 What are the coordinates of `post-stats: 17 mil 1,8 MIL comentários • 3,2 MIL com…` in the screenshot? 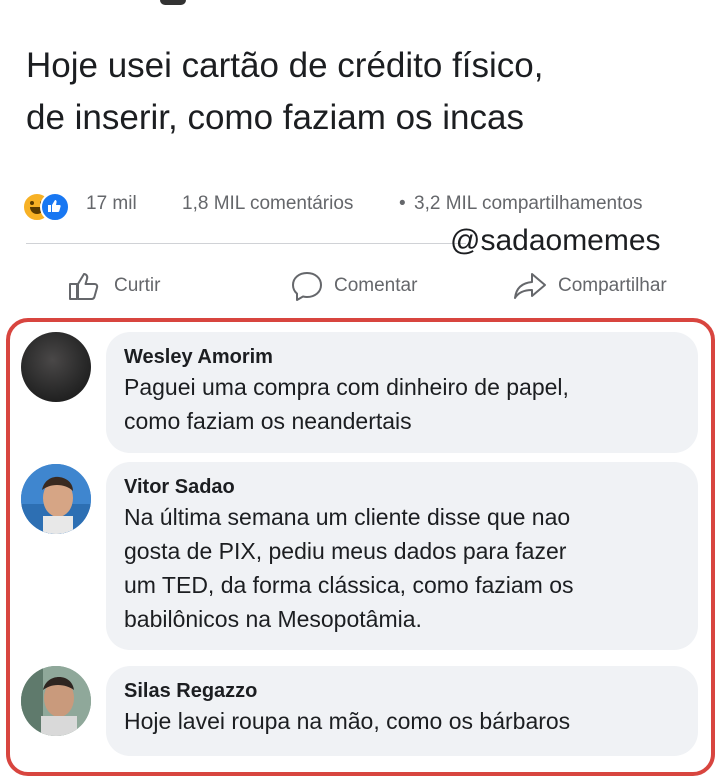 It's located at (367, 206).